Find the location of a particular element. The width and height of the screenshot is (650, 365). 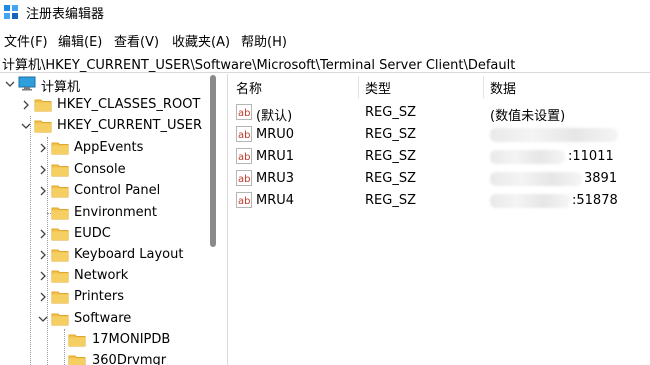

tree-item-label: EUDC is located at coordinates (92, 233).